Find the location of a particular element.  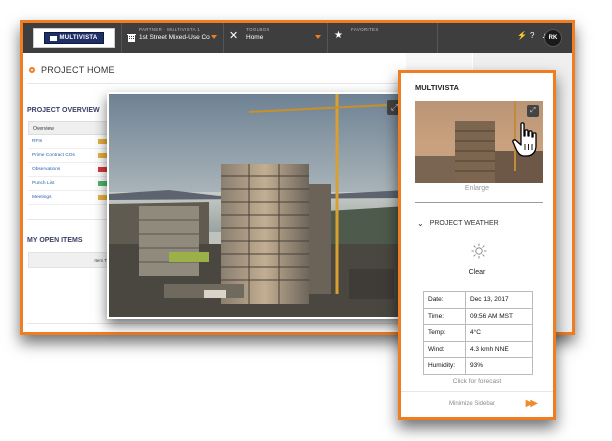

weather-value: 4.3 kmh NNE is located at coordinates (499, 349).